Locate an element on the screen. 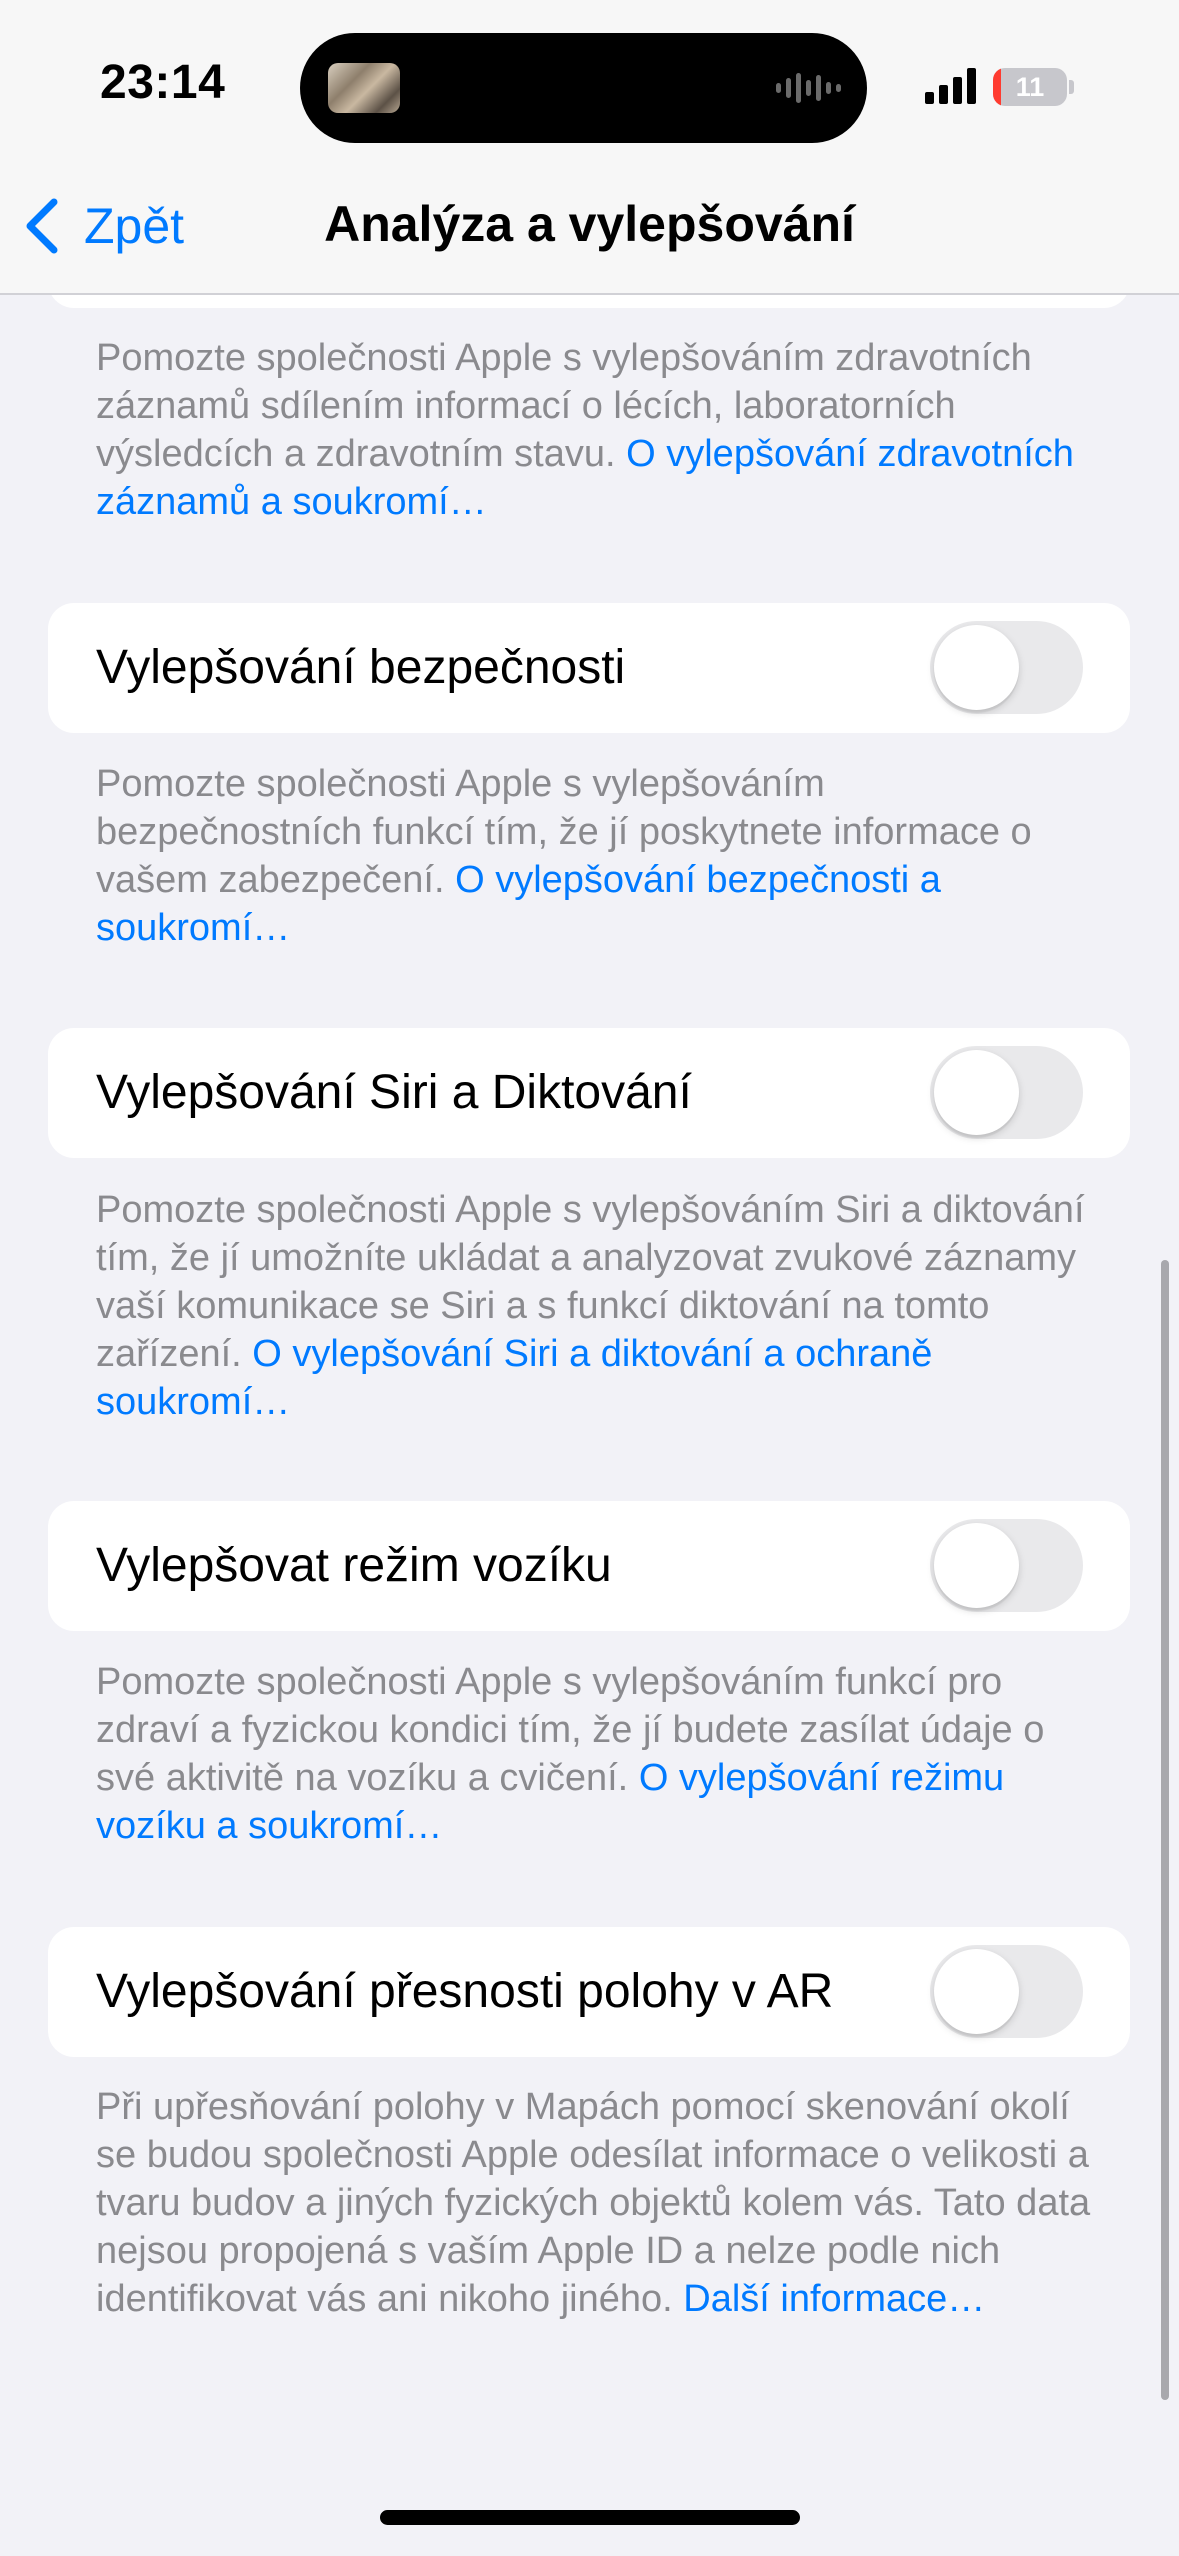  ar-location-improvement-label: Vylepšování přesnosti polohy v AR is located at coordinates (465, 1991).